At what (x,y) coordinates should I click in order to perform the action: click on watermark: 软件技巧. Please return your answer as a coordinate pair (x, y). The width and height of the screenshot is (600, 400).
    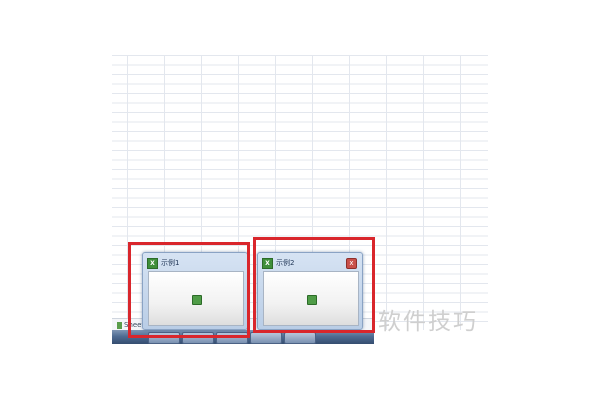
    Looking at the image, I should click on (428, 322).